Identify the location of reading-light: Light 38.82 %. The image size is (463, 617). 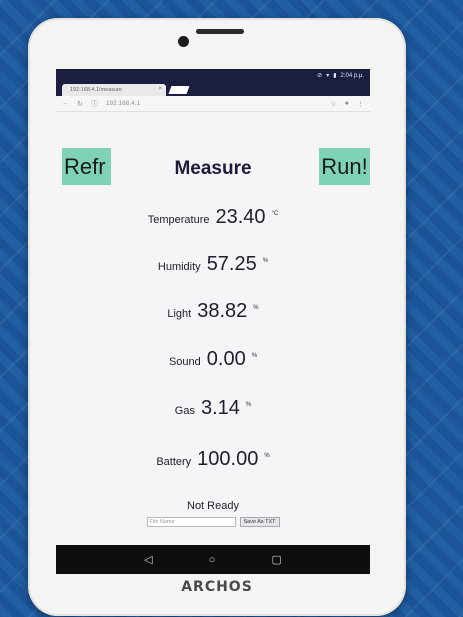
(213, 311).